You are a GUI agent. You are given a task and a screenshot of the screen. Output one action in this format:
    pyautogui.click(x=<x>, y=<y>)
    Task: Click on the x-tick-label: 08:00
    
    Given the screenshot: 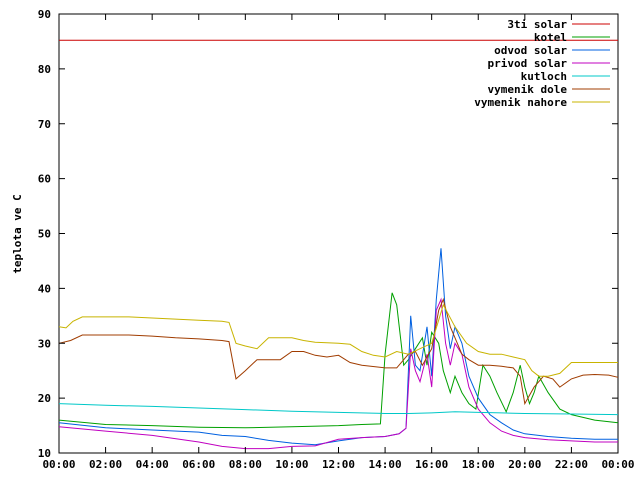 What is the action you would take?
    pyautogui.click(x=245, y=464)
    